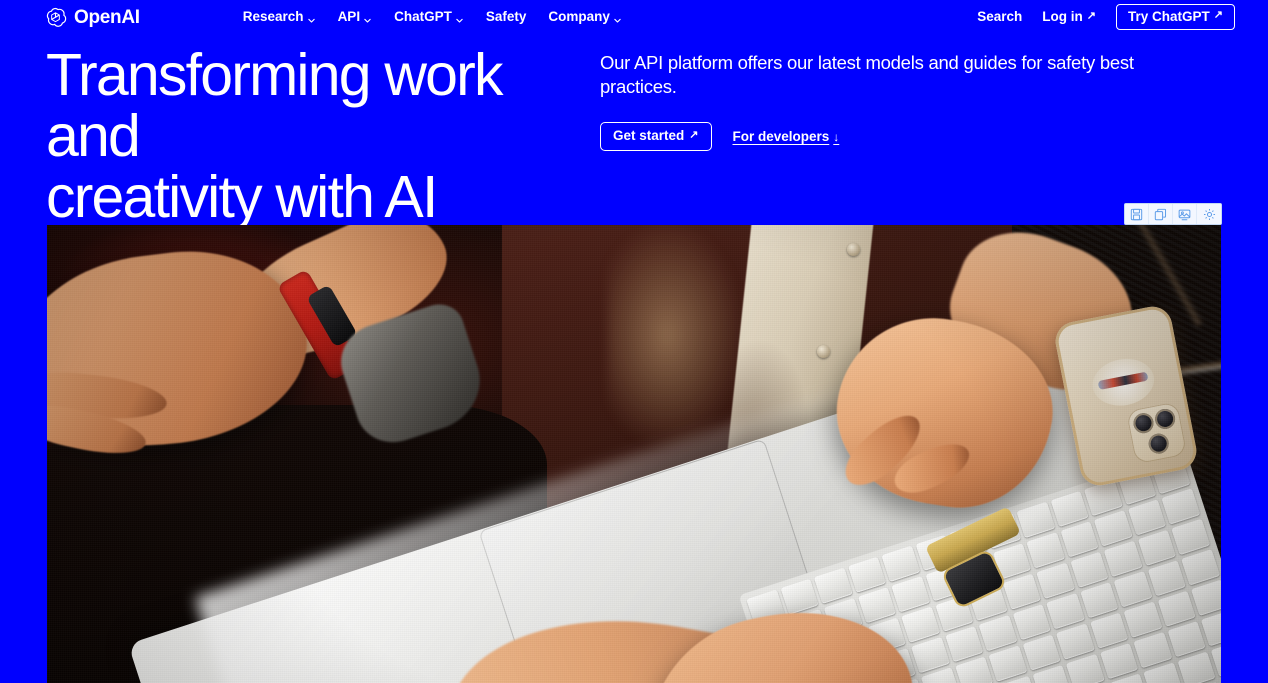 This screenshot has width=1268, height=683. I want to click on arrow-down-icon: ↓, so click(836, 136).